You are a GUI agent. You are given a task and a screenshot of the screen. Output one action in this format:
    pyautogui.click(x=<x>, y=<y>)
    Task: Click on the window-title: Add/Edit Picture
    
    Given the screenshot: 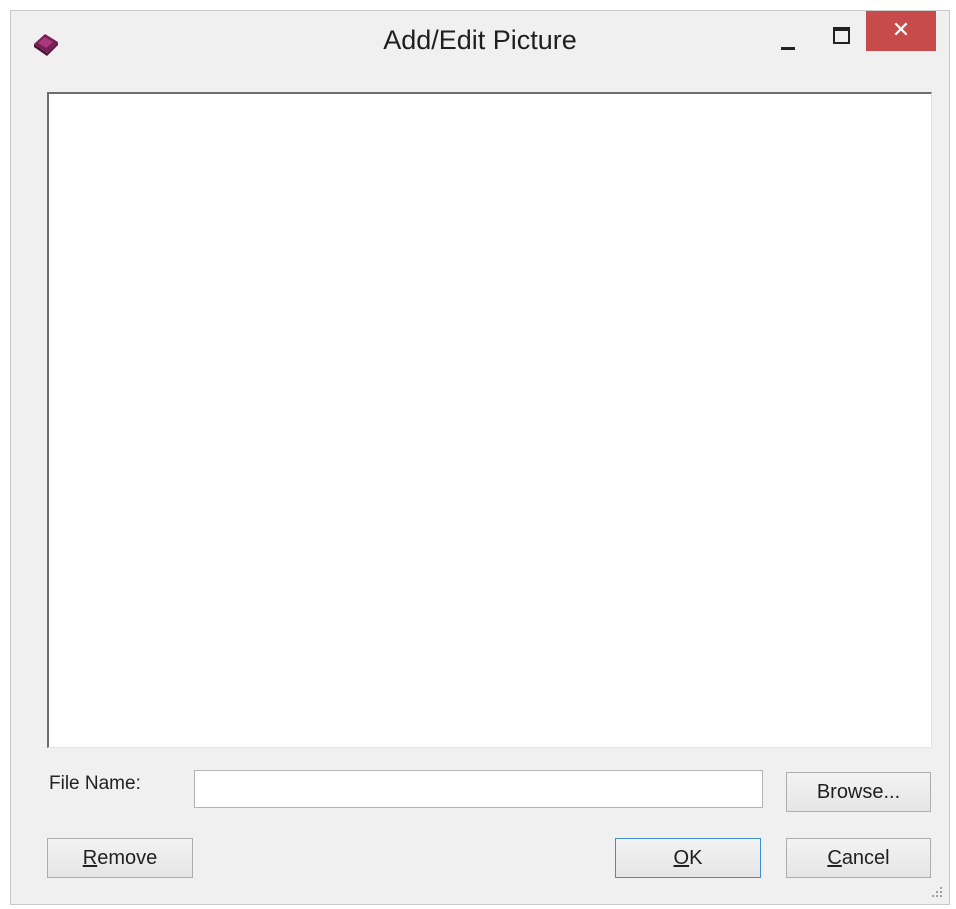 What is the action you would take?
    pyautogui.click(x=480, y=40)
    